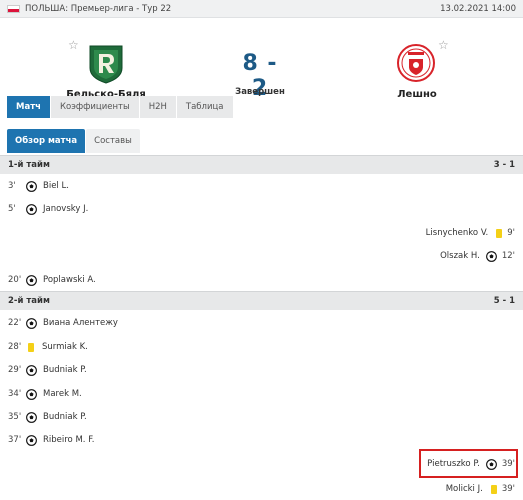 The height and width of the screenshot is (500, 523). Describe the element at coordinates (511, 233) in the screenshot. I see `event-minute: 9'` at that location.